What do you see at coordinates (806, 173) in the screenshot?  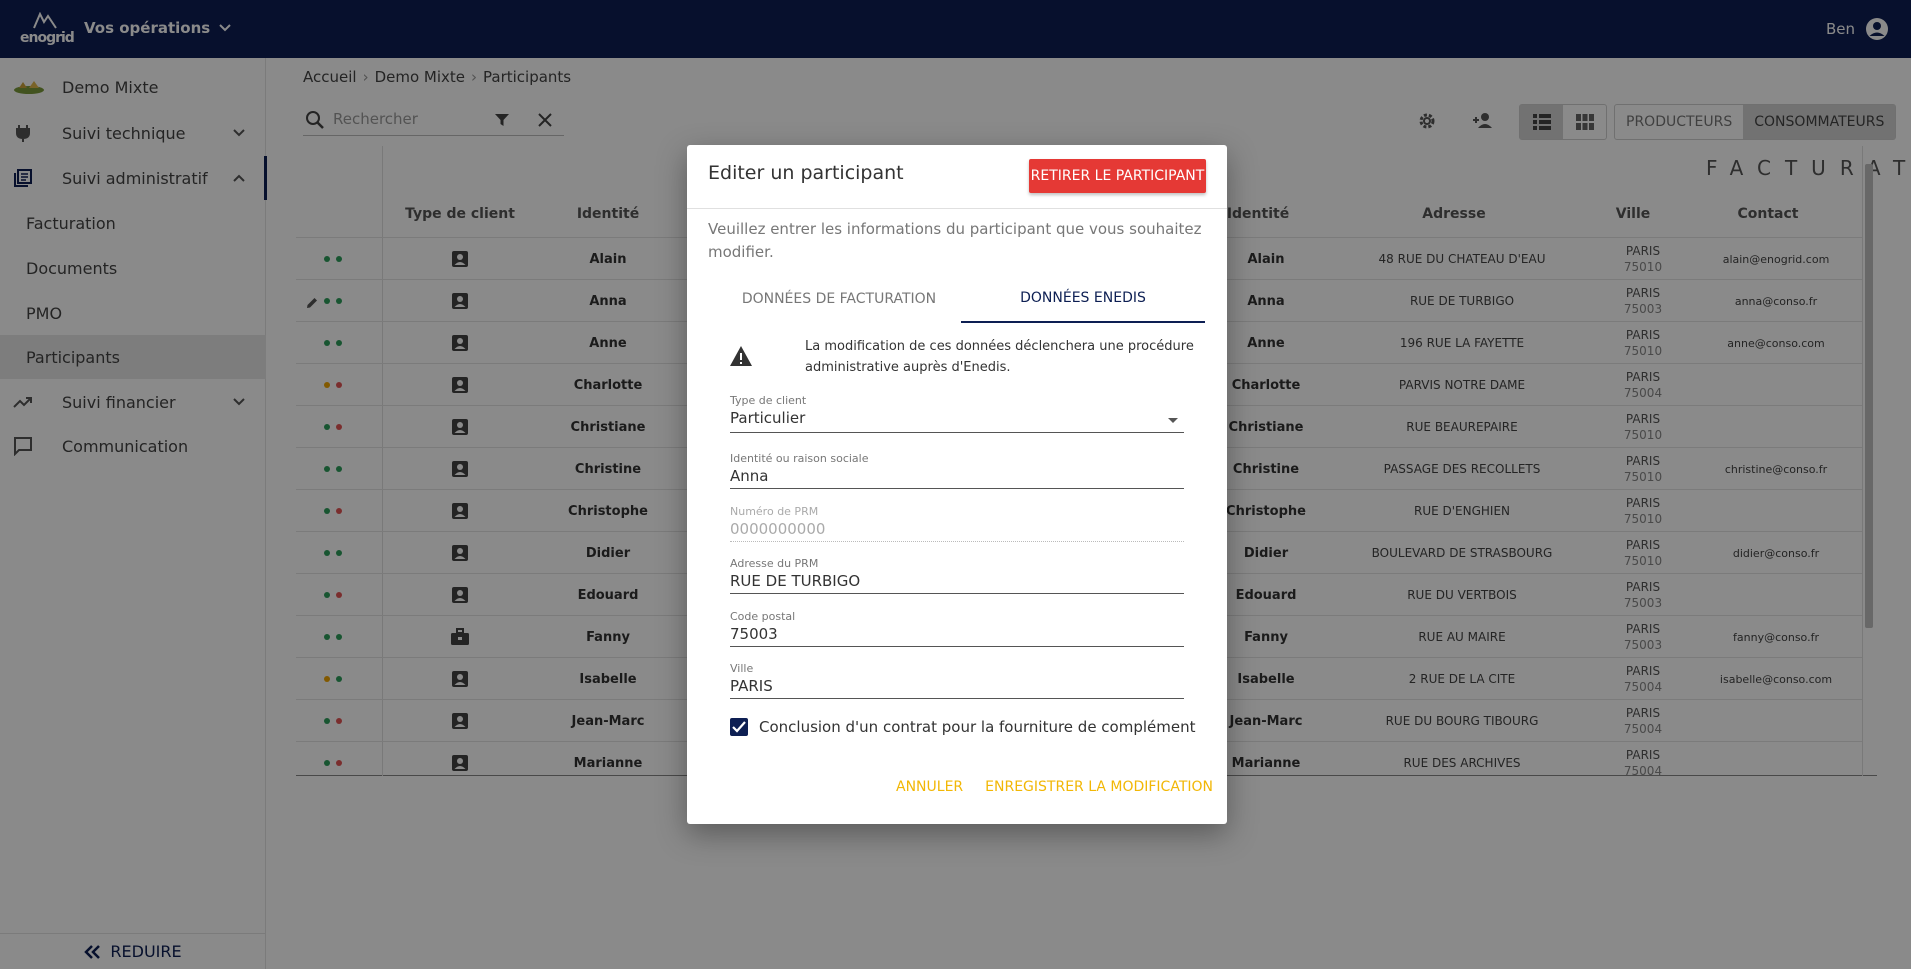 I see `dialog-title: Editer un participant` at bounding box center [806, 173].